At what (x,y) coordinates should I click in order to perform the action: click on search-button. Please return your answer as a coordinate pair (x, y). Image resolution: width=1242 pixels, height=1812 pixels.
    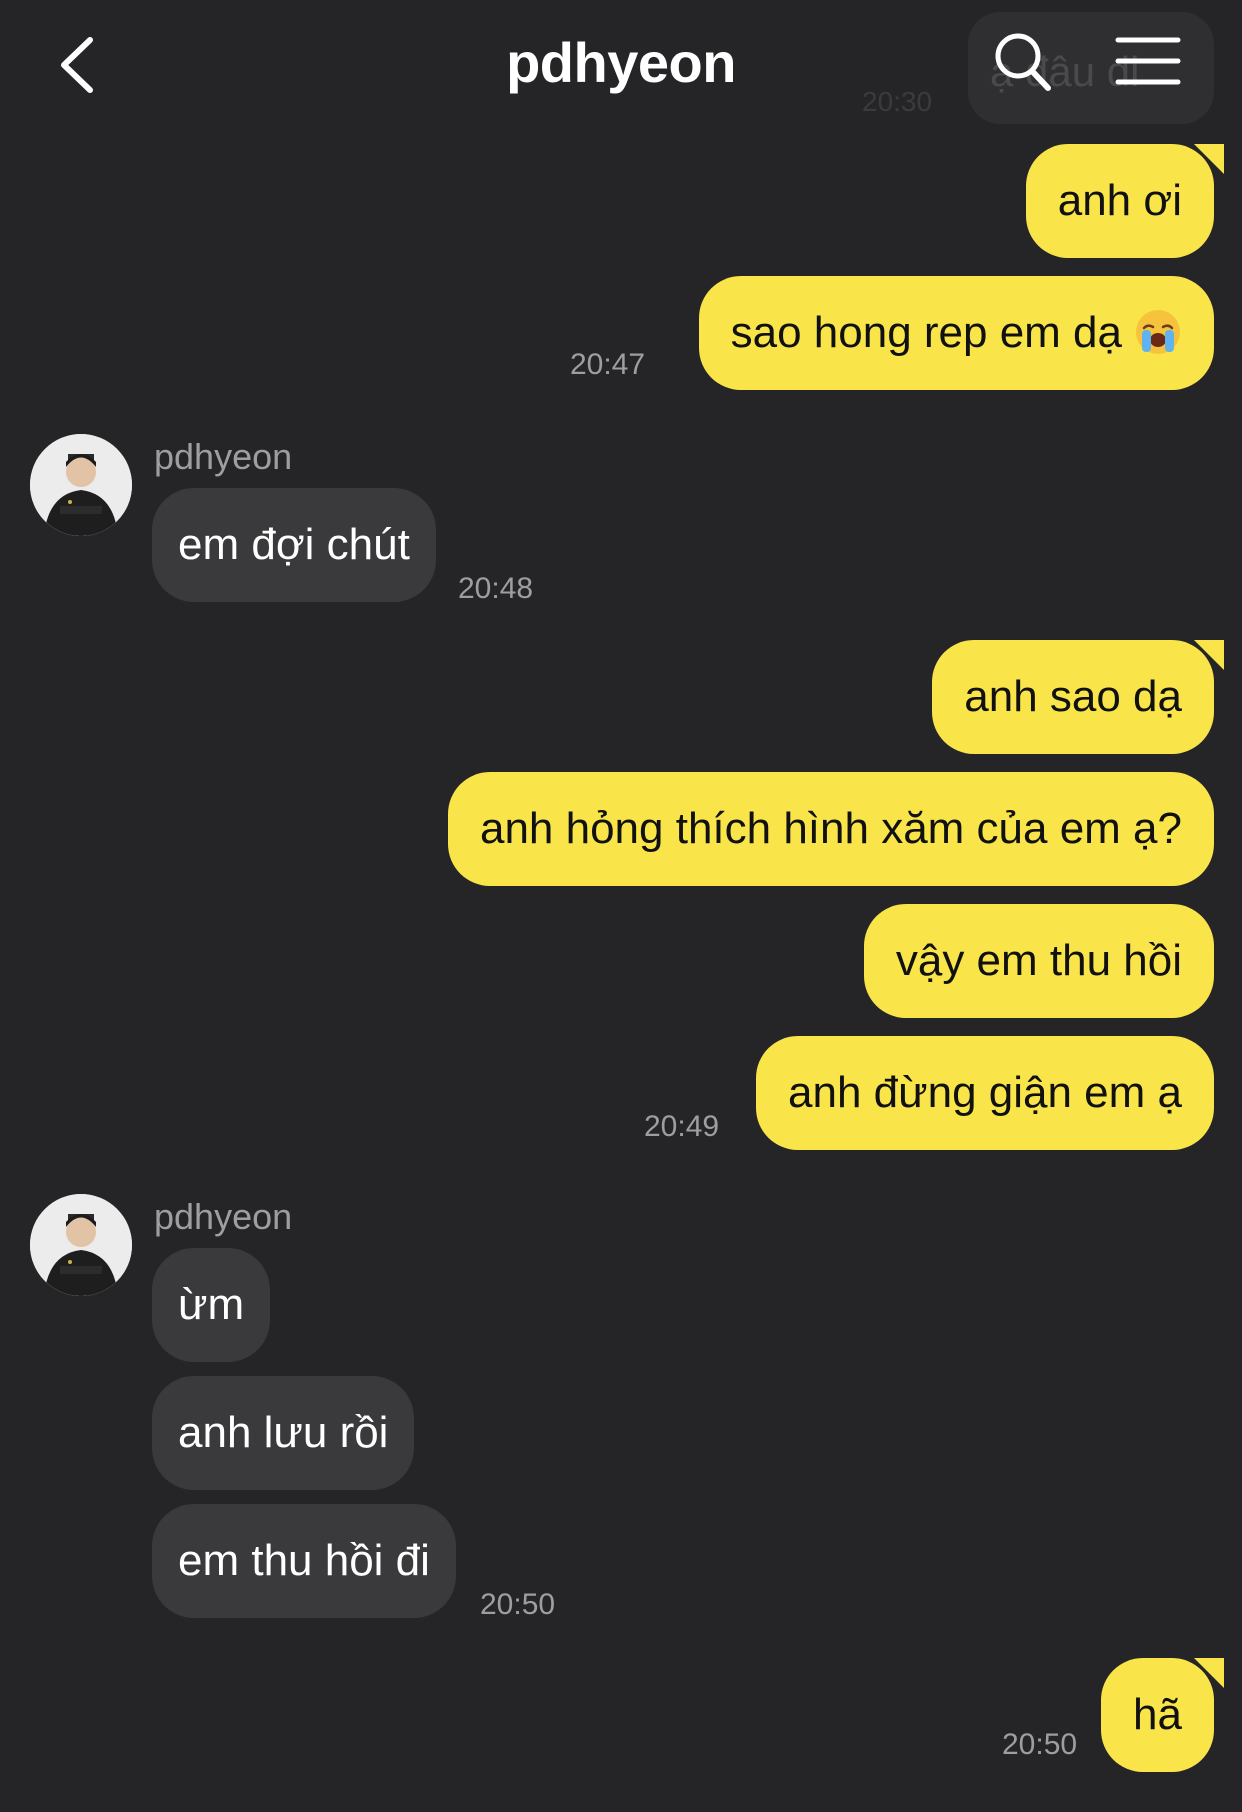
    Looking at the image, I should click on (1024, 63).